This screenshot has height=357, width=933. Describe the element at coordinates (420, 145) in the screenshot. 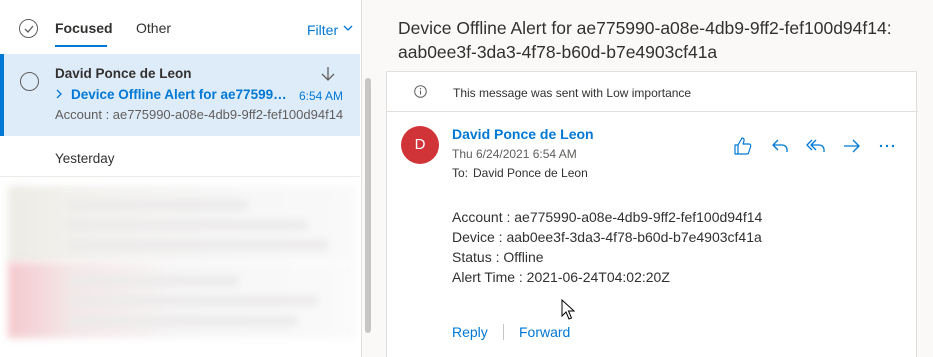

I see `avatar: D` at that location.